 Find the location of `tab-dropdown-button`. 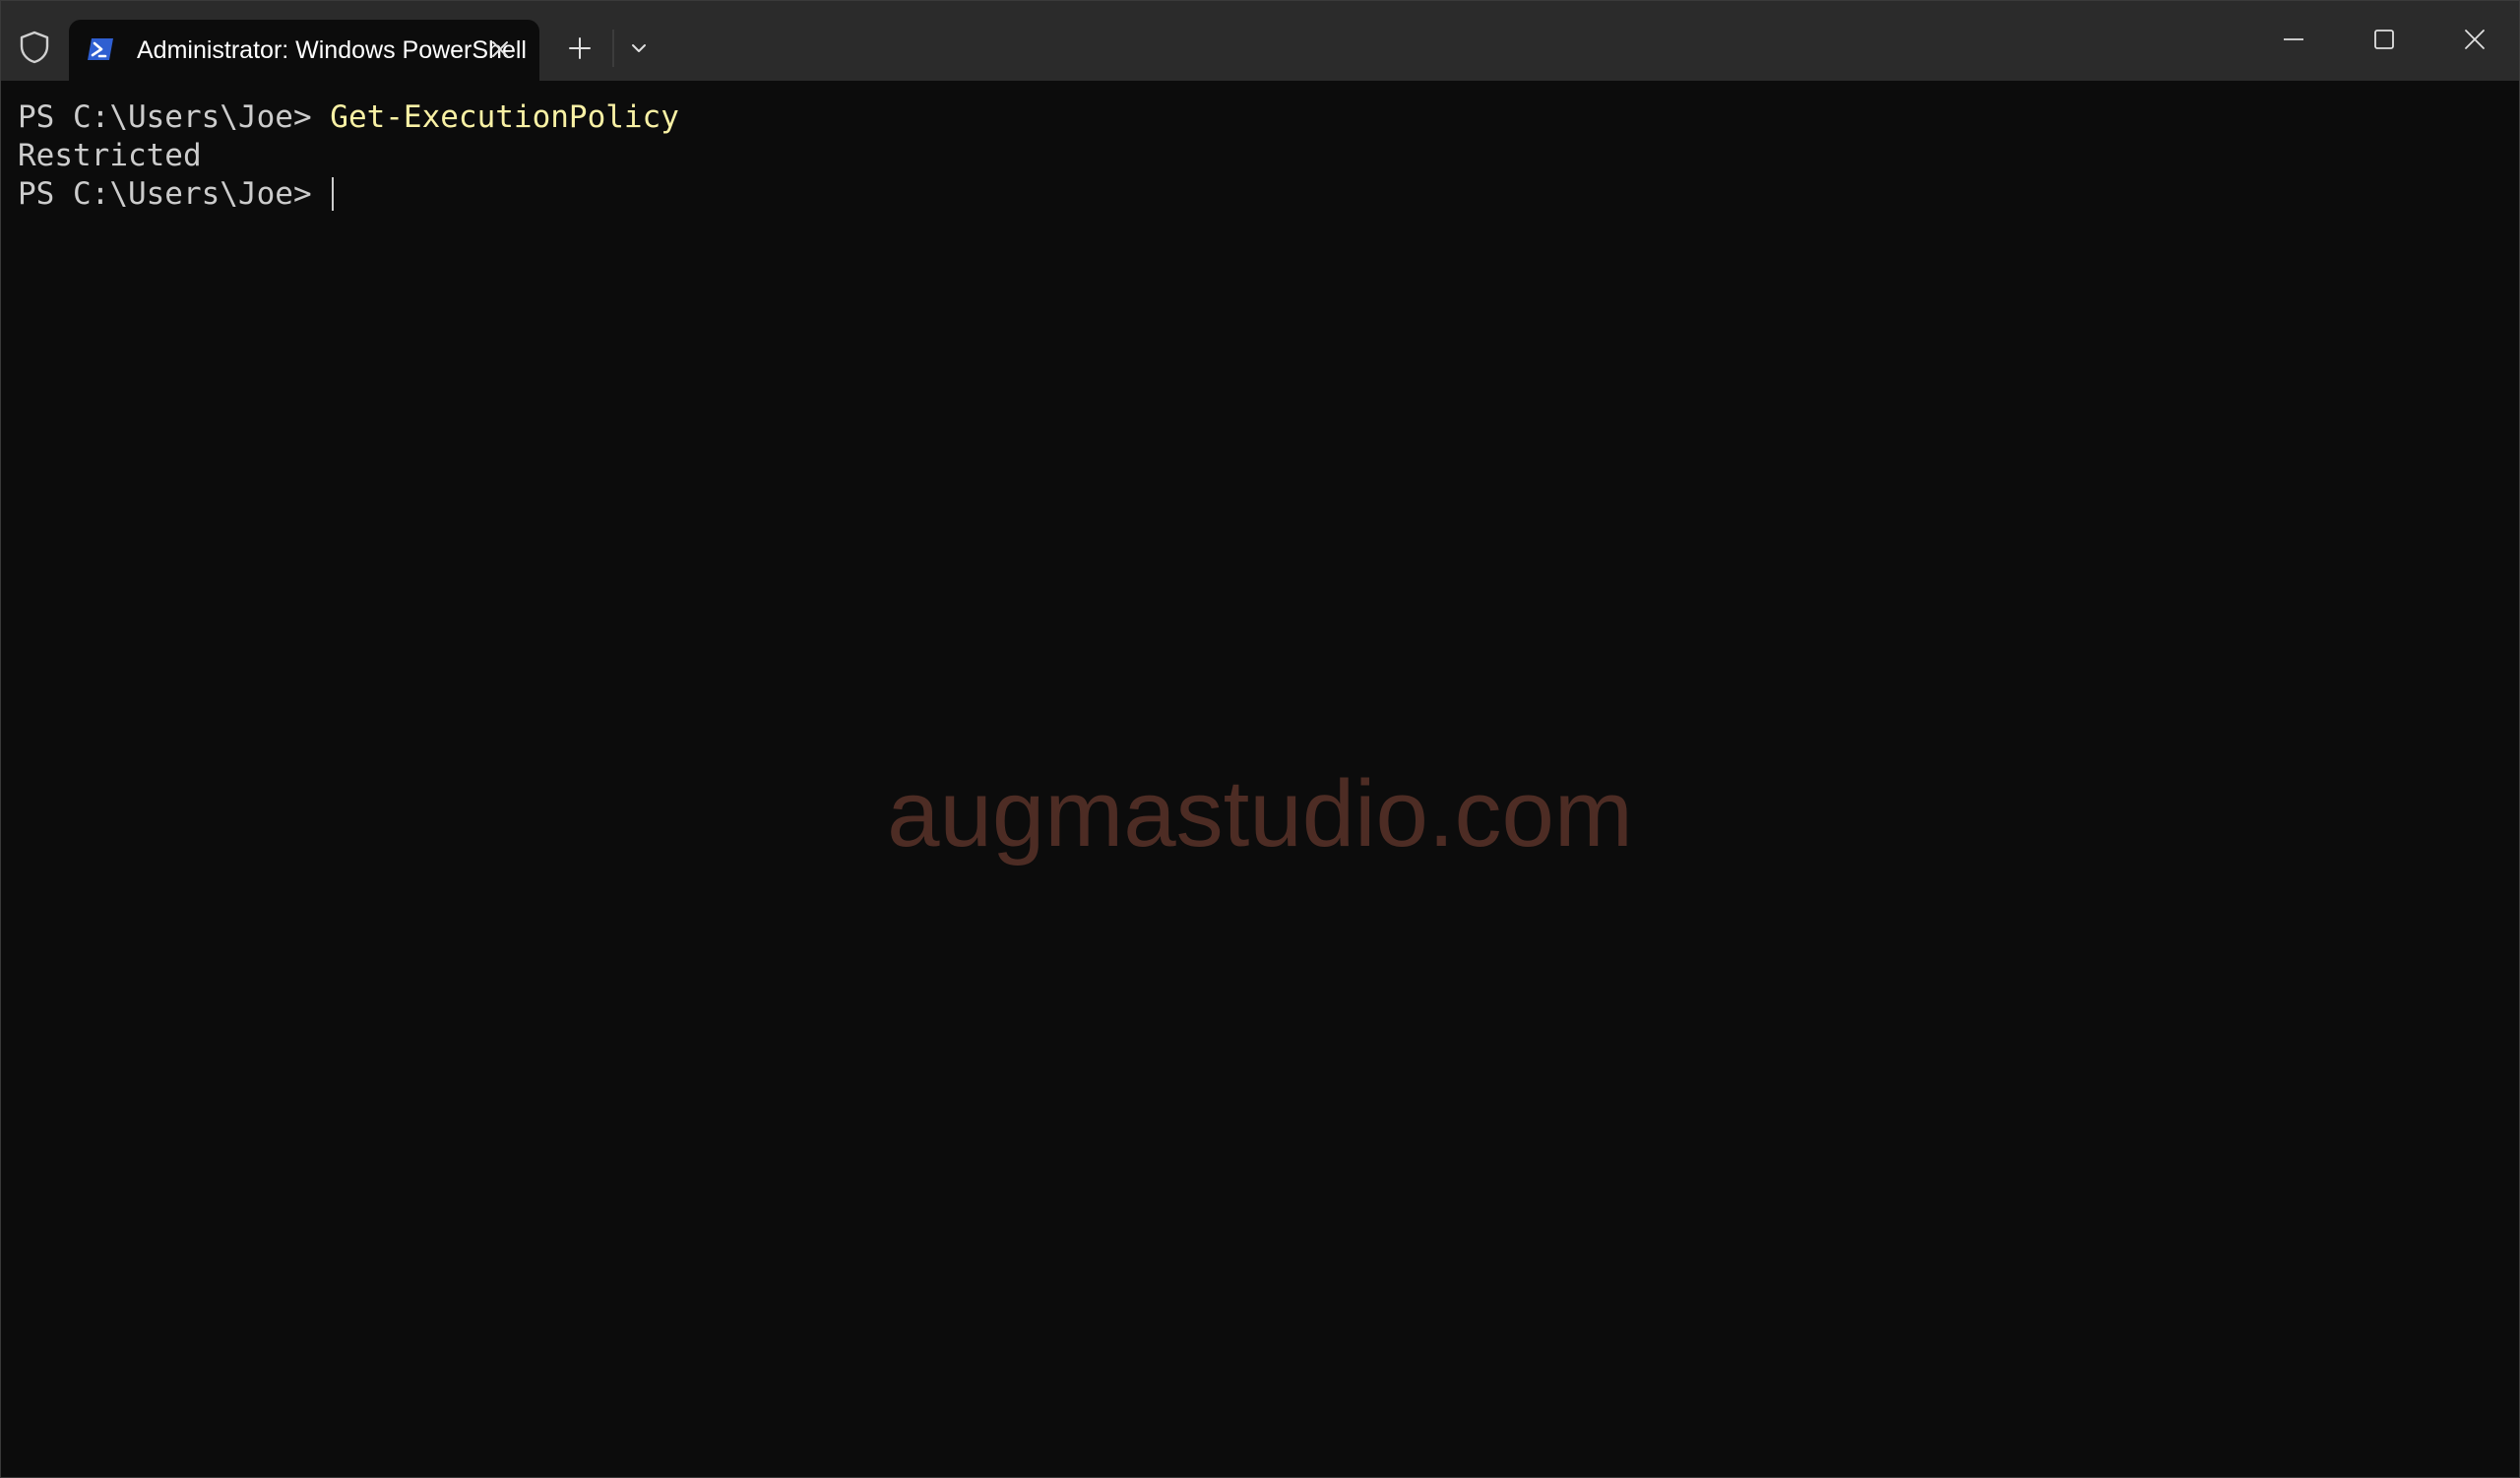

tab-dropdown-button is located at coordinates (639, 48).